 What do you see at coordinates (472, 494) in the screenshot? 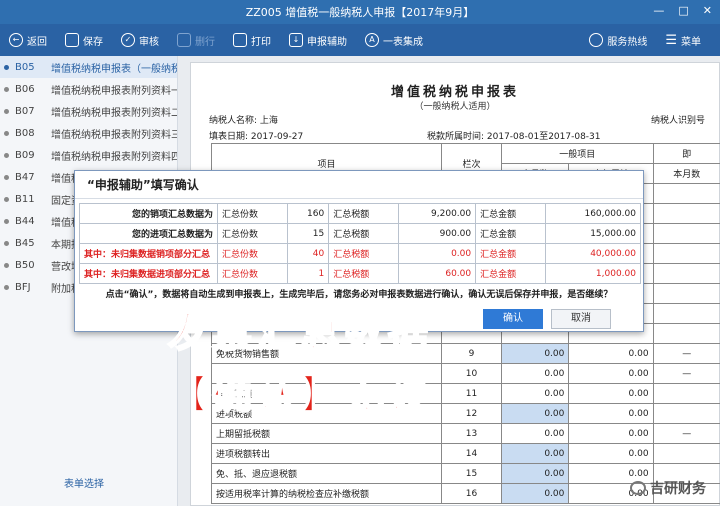
I see `row-no: 16` at bounding box center [472, 494].